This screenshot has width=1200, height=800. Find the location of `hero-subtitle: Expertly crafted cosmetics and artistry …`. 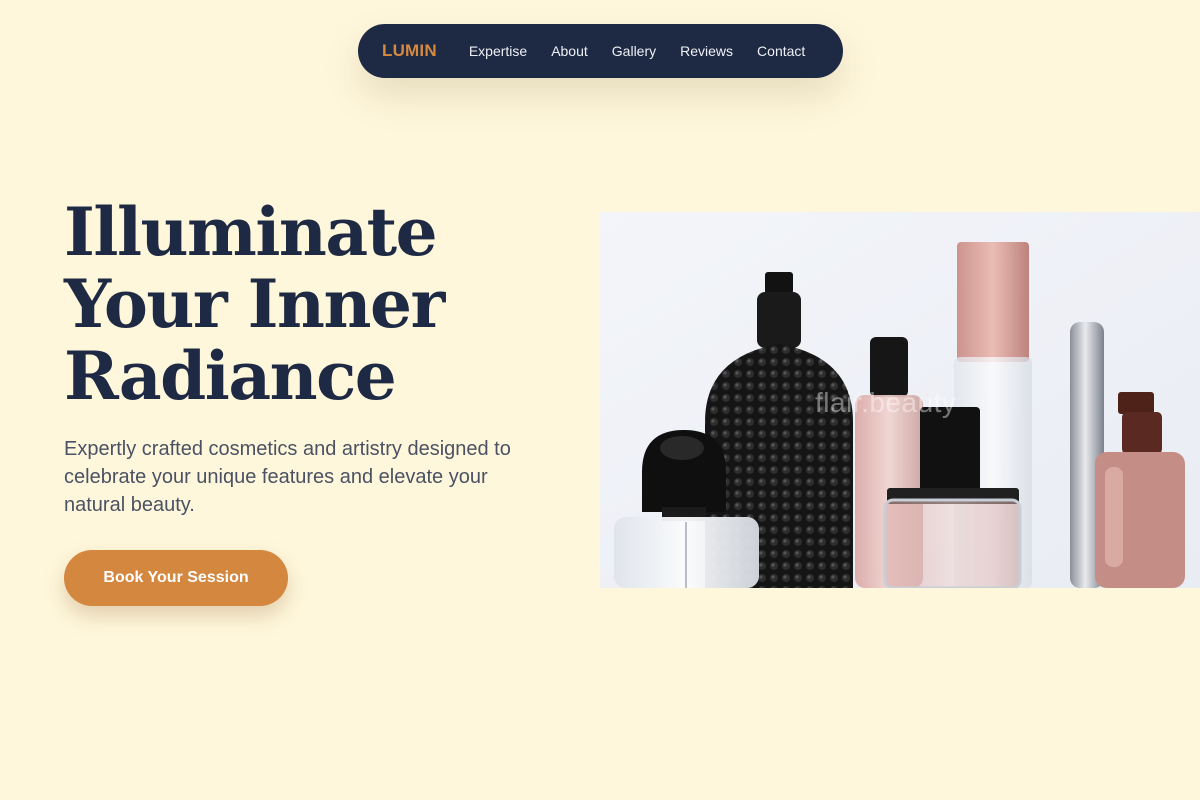

hero-subtitle: Expertly crafted cosmetics and artistry … is located at coordinates (287, 477).